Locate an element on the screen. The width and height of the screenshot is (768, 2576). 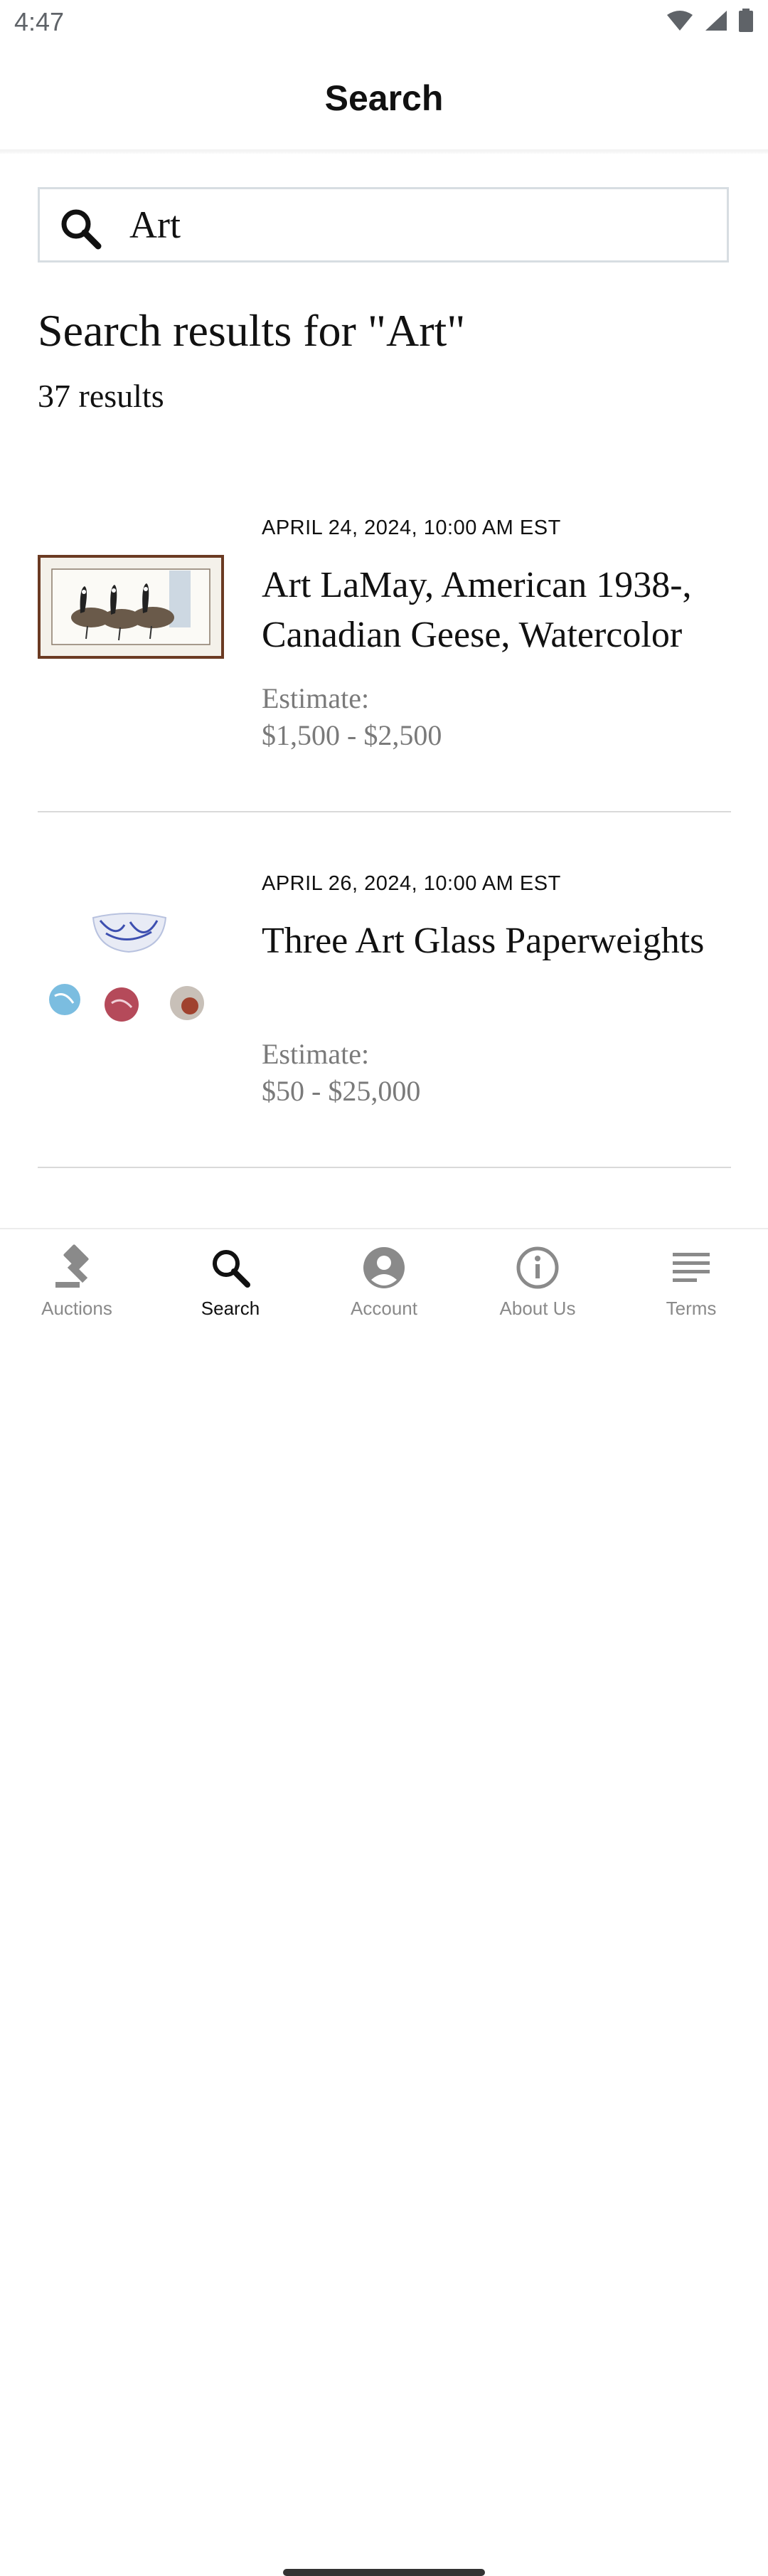
search-box is located at coordinates (383, 225).